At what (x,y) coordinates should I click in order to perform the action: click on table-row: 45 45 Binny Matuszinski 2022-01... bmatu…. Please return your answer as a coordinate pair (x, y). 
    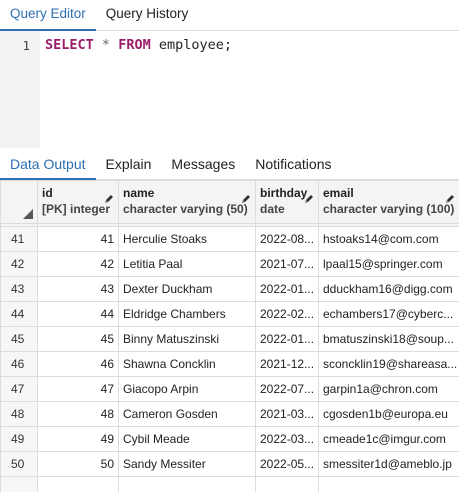
    Looking at the image, I should click on (229, 339).